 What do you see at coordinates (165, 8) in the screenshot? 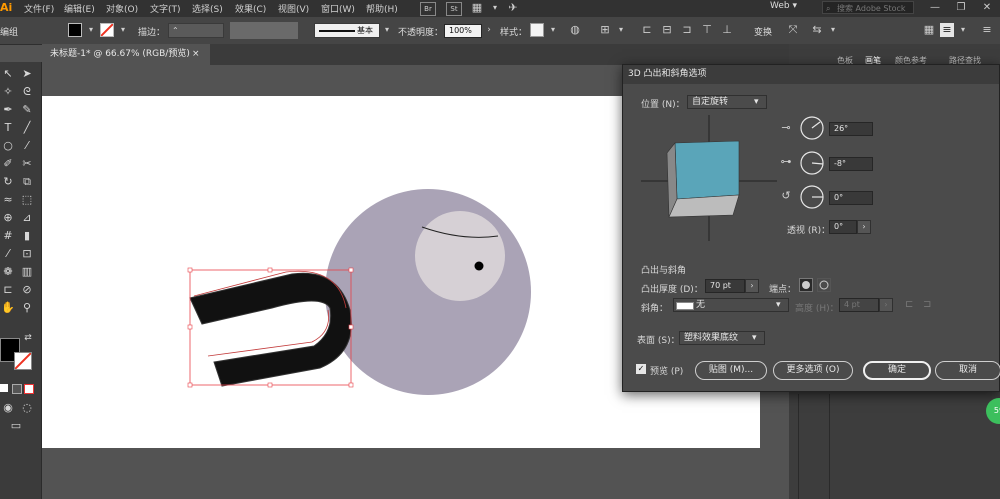
I see `menu-type: 文字(T)` at bounding box center [165, 8].